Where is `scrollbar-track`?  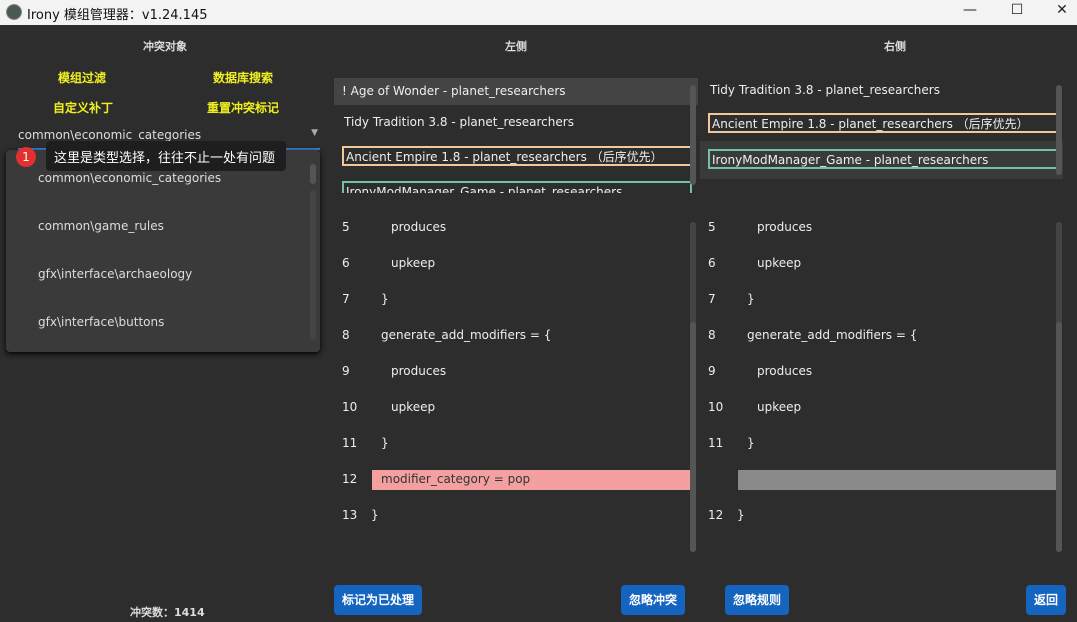
scrollbar-track is located at coordinates (313, 265).